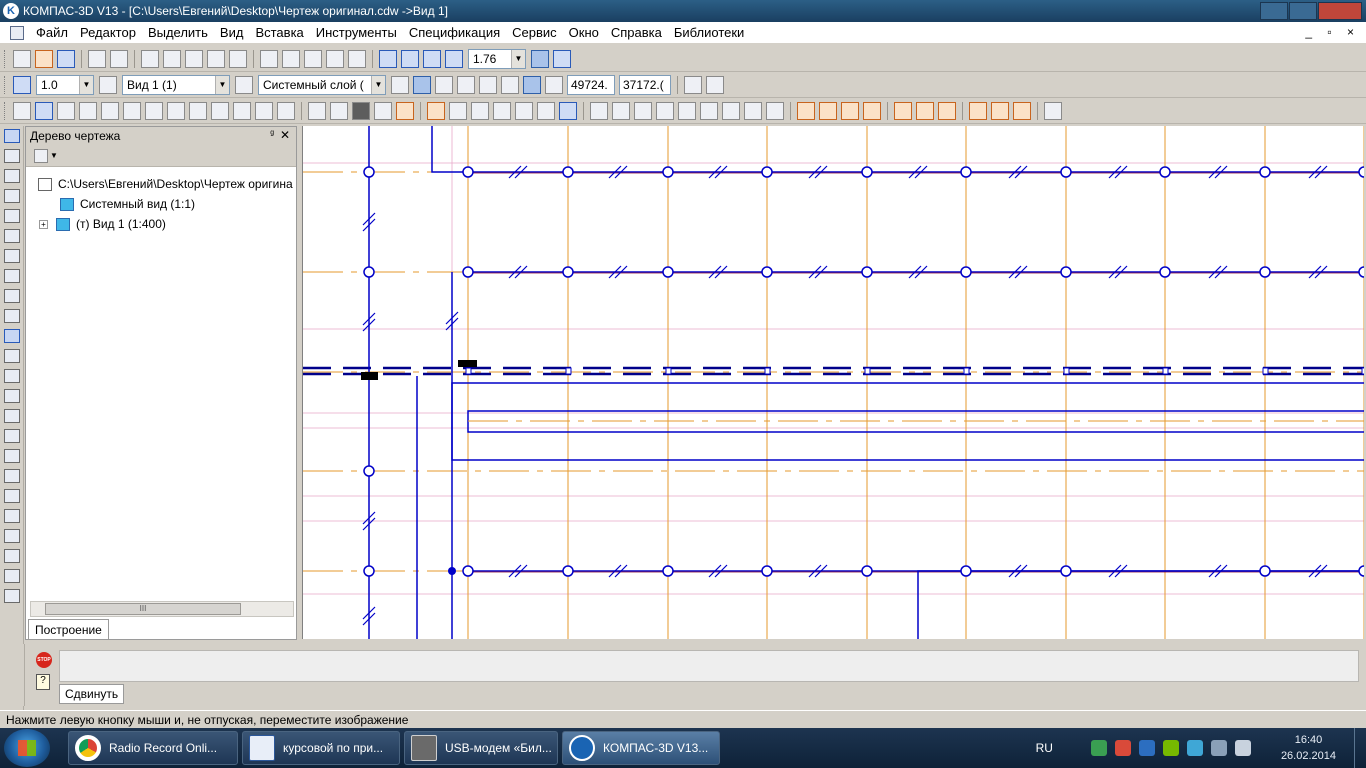 The height and width of the screenshot is (768, 1366). I want to click on arc-icon, so click(12, 456).